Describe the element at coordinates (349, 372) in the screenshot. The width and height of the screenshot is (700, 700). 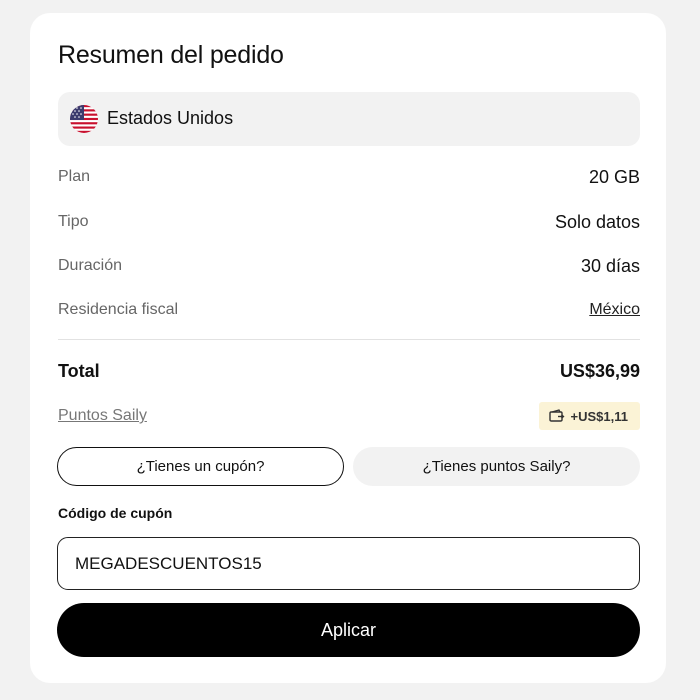
I see `total-row: Total US$36,99` at that location.